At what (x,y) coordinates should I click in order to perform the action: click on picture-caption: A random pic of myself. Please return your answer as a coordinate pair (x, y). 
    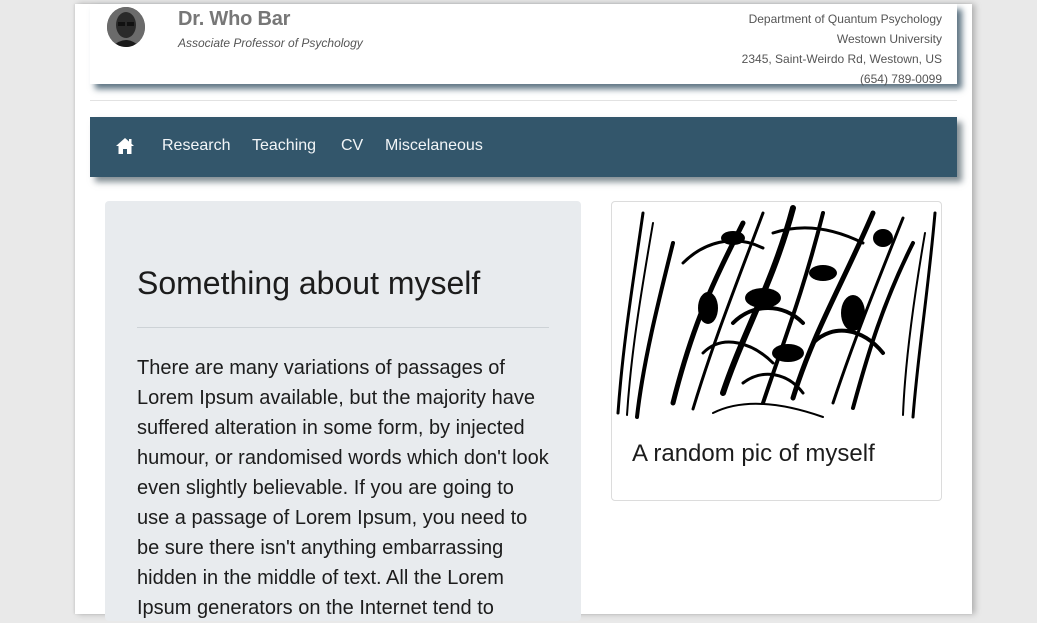
    Looking at the image, I should click on (753, 453).